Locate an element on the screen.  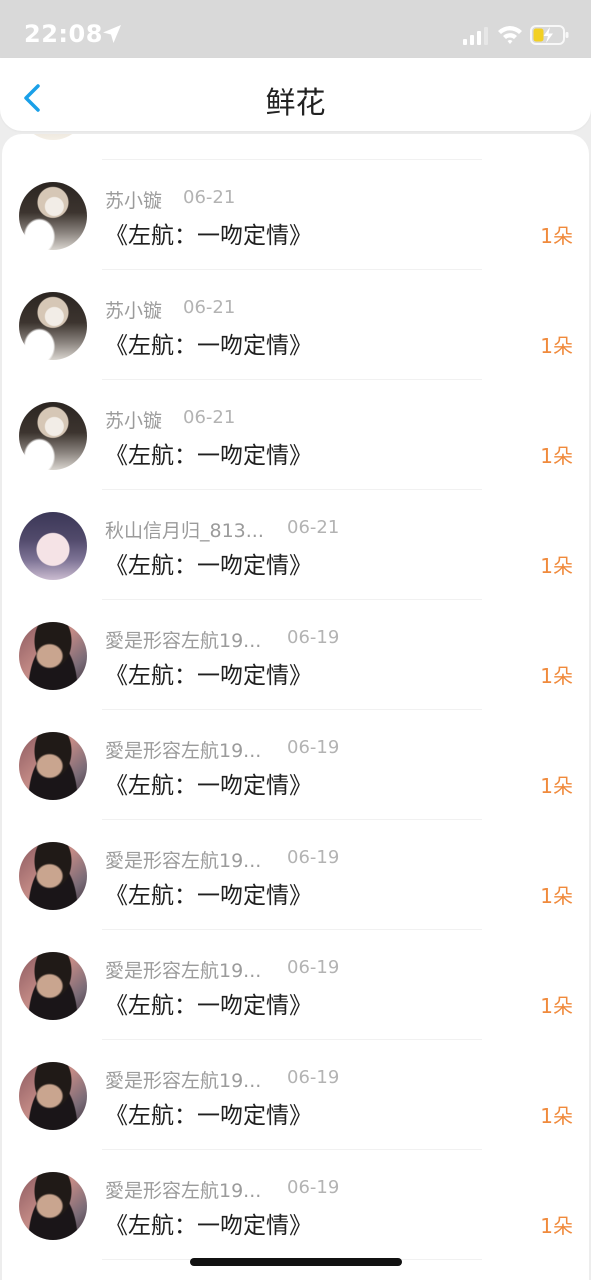
navigation-header: 鲜花 is located at coordinates (295, 94).